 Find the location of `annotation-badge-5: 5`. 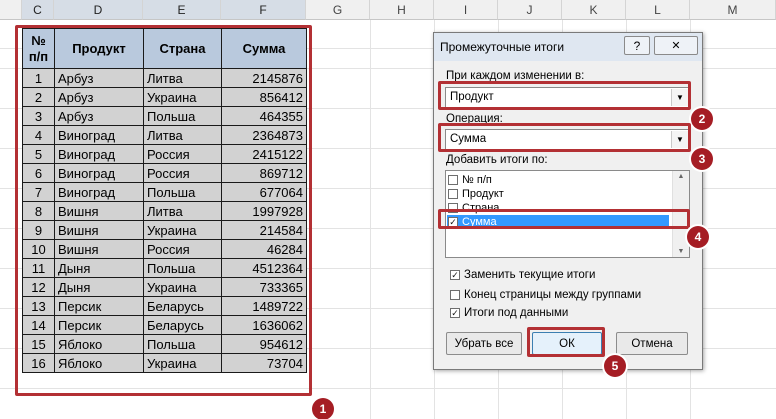

annotation-badge-5: 5 is located at coordinates (615, 366).